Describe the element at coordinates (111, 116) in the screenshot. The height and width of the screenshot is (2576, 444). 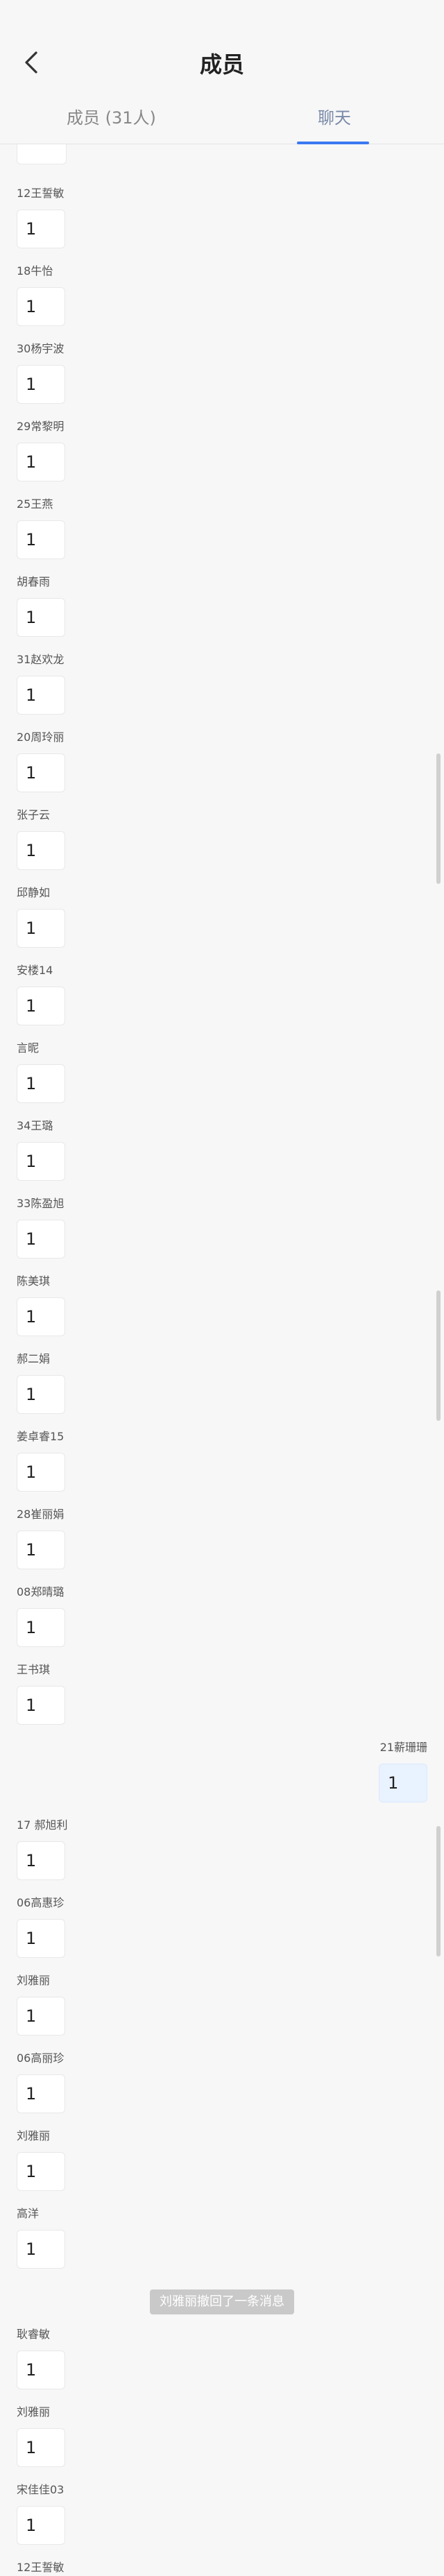
I see `tab-members: 成员 (31人)` at that location.